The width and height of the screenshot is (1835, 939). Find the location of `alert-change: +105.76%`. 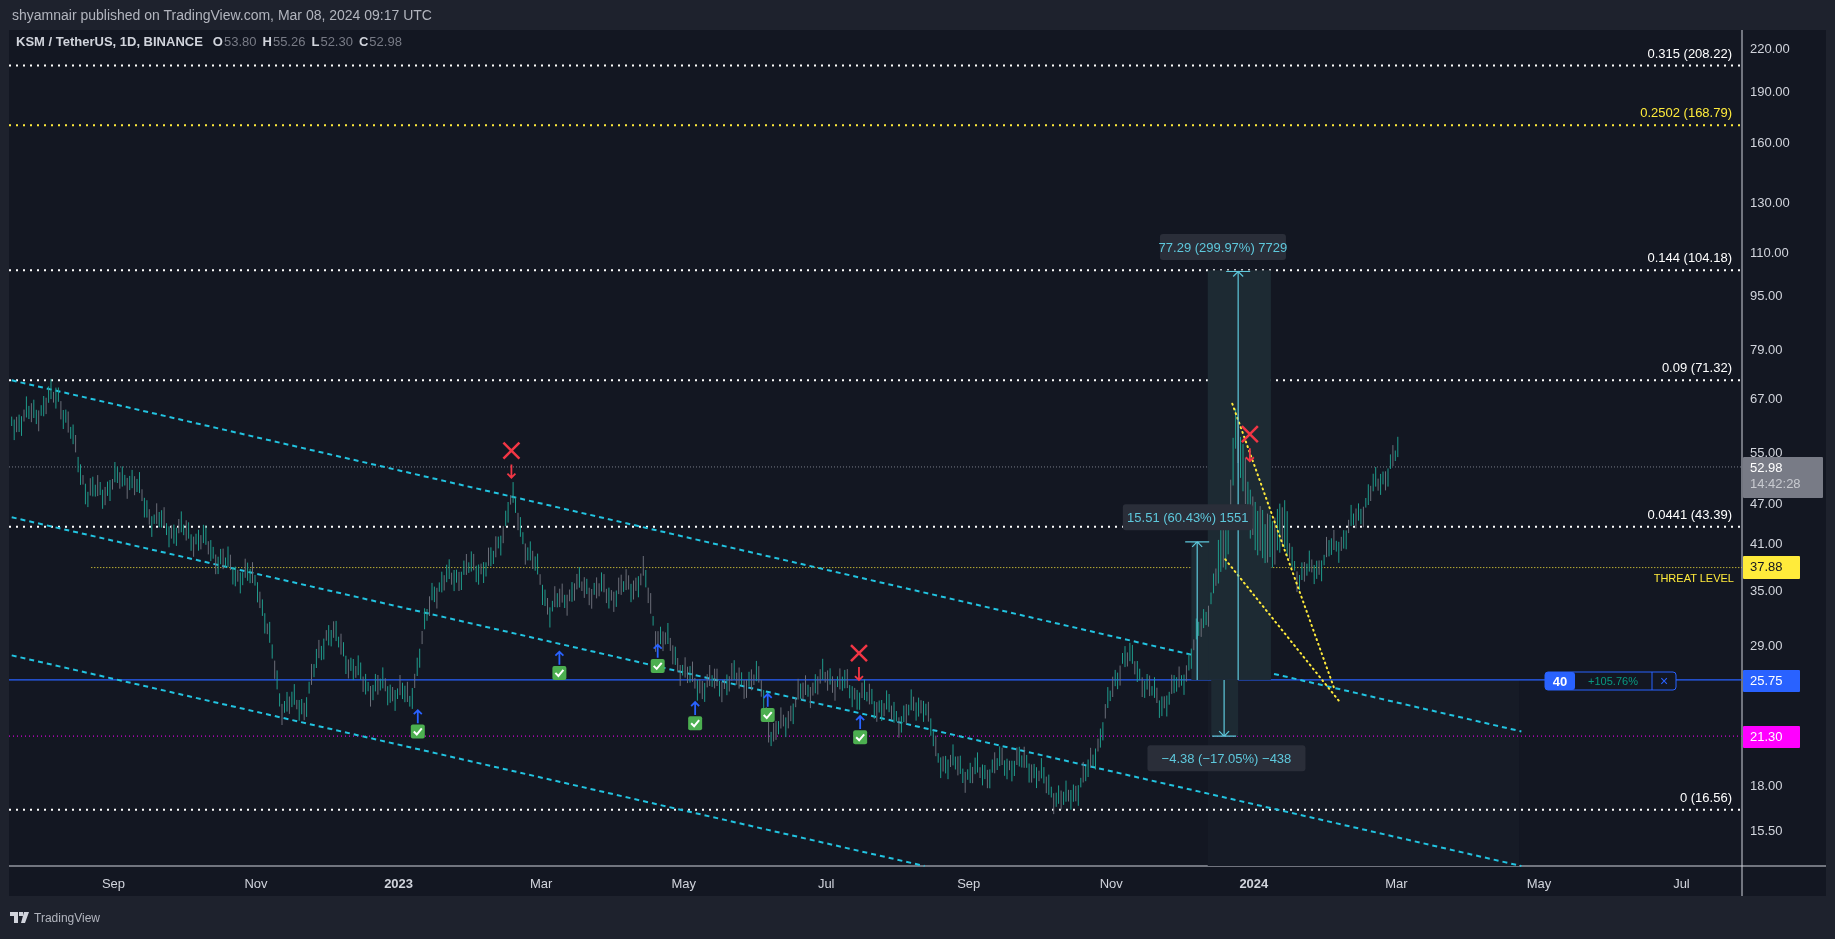

alert-change: +105.76% is located at coordinates (1613, 681).